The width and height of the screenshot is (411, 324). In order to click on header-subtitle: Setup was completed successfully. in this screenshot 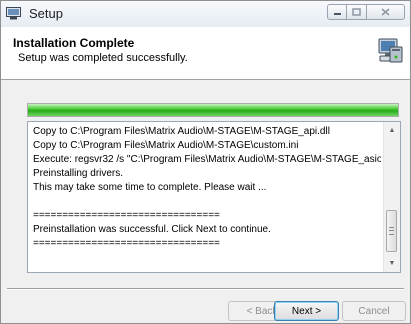, I will do `click(103, 58)`.